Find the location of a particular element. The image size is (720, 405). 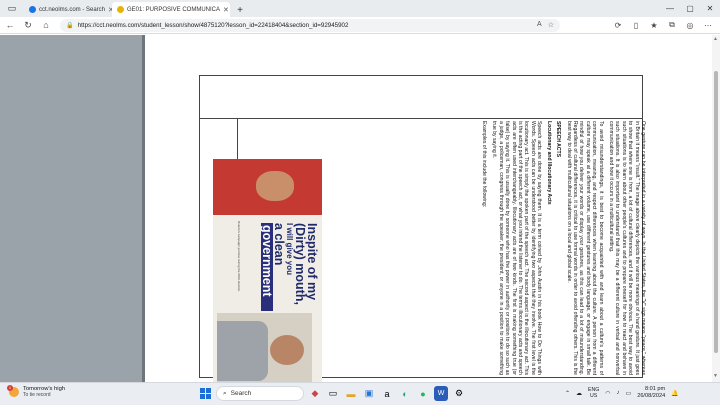

tab-lesson: GE01: PURPOSIVE COMMUNICA ✕ is located at coordinates (171, 9).